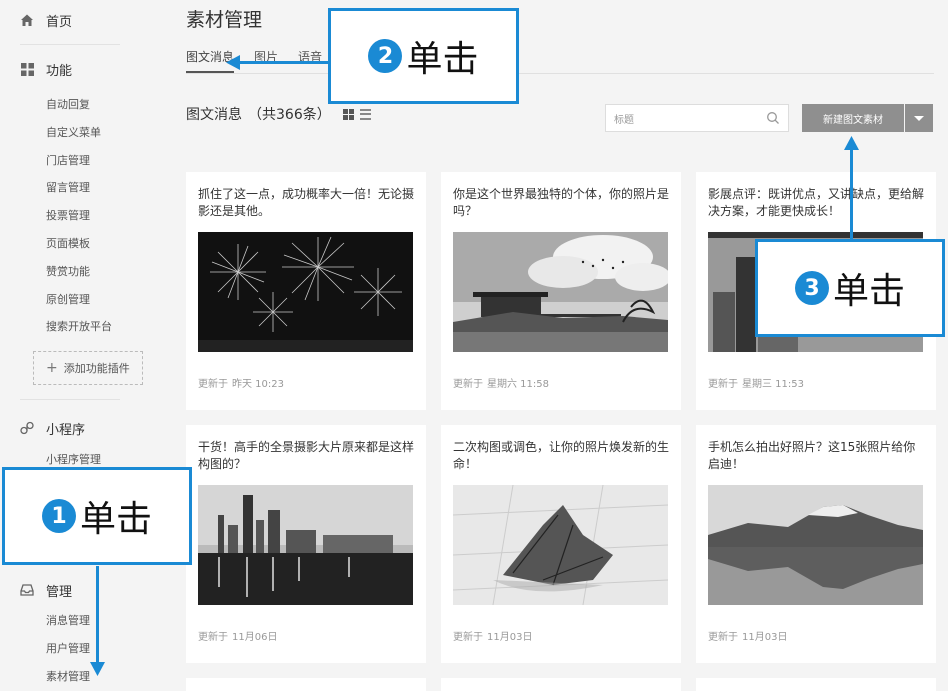  Describe the element at coordinates (80, 216) in the screenshot. I see `sidebar-item-vote: 投票管理` at that location.